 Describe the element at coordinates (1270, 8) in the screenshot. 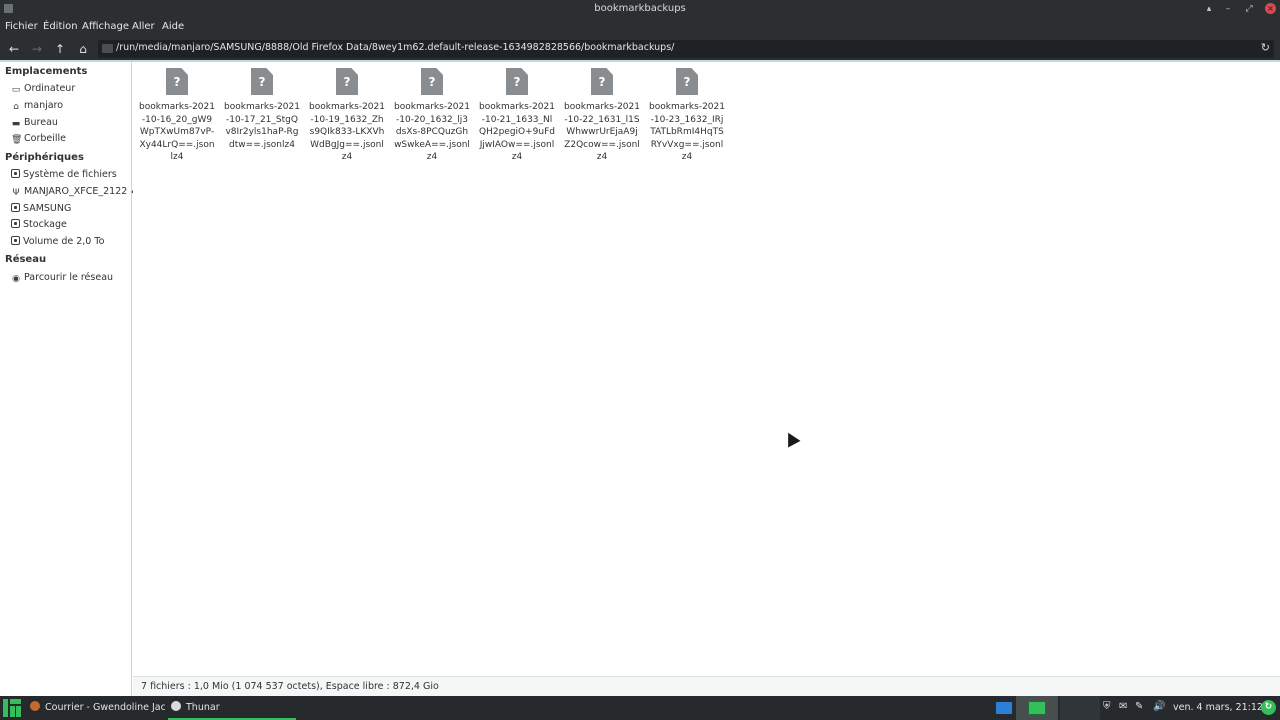

I see `close-button: ×` at that location.